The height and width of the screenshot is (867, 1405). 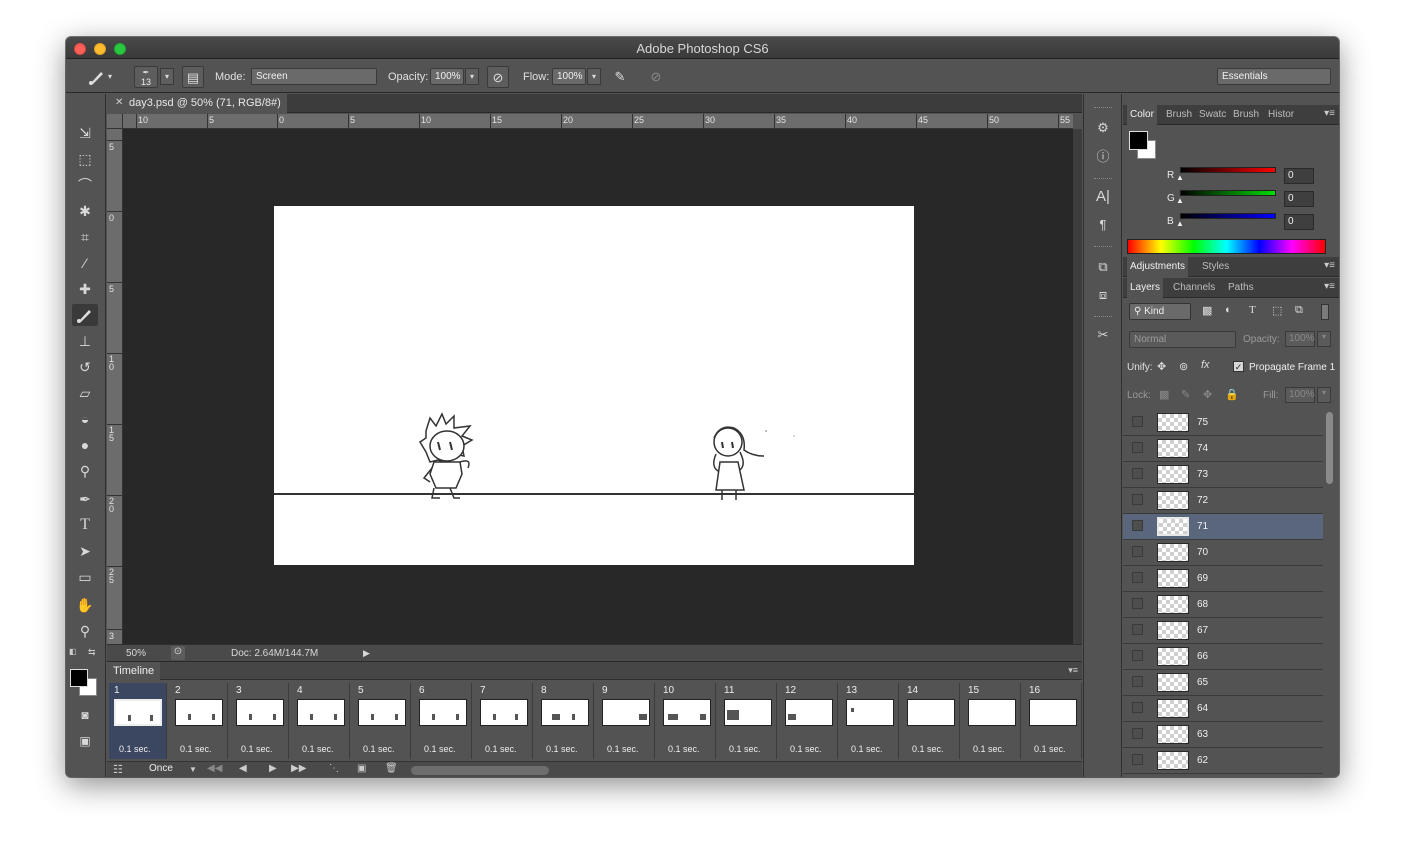 What do you see at coordinates (1324, 395) in the screenshot?
I see `fill-dropdown-icon: ▾` at bounding box center [1324, 395].